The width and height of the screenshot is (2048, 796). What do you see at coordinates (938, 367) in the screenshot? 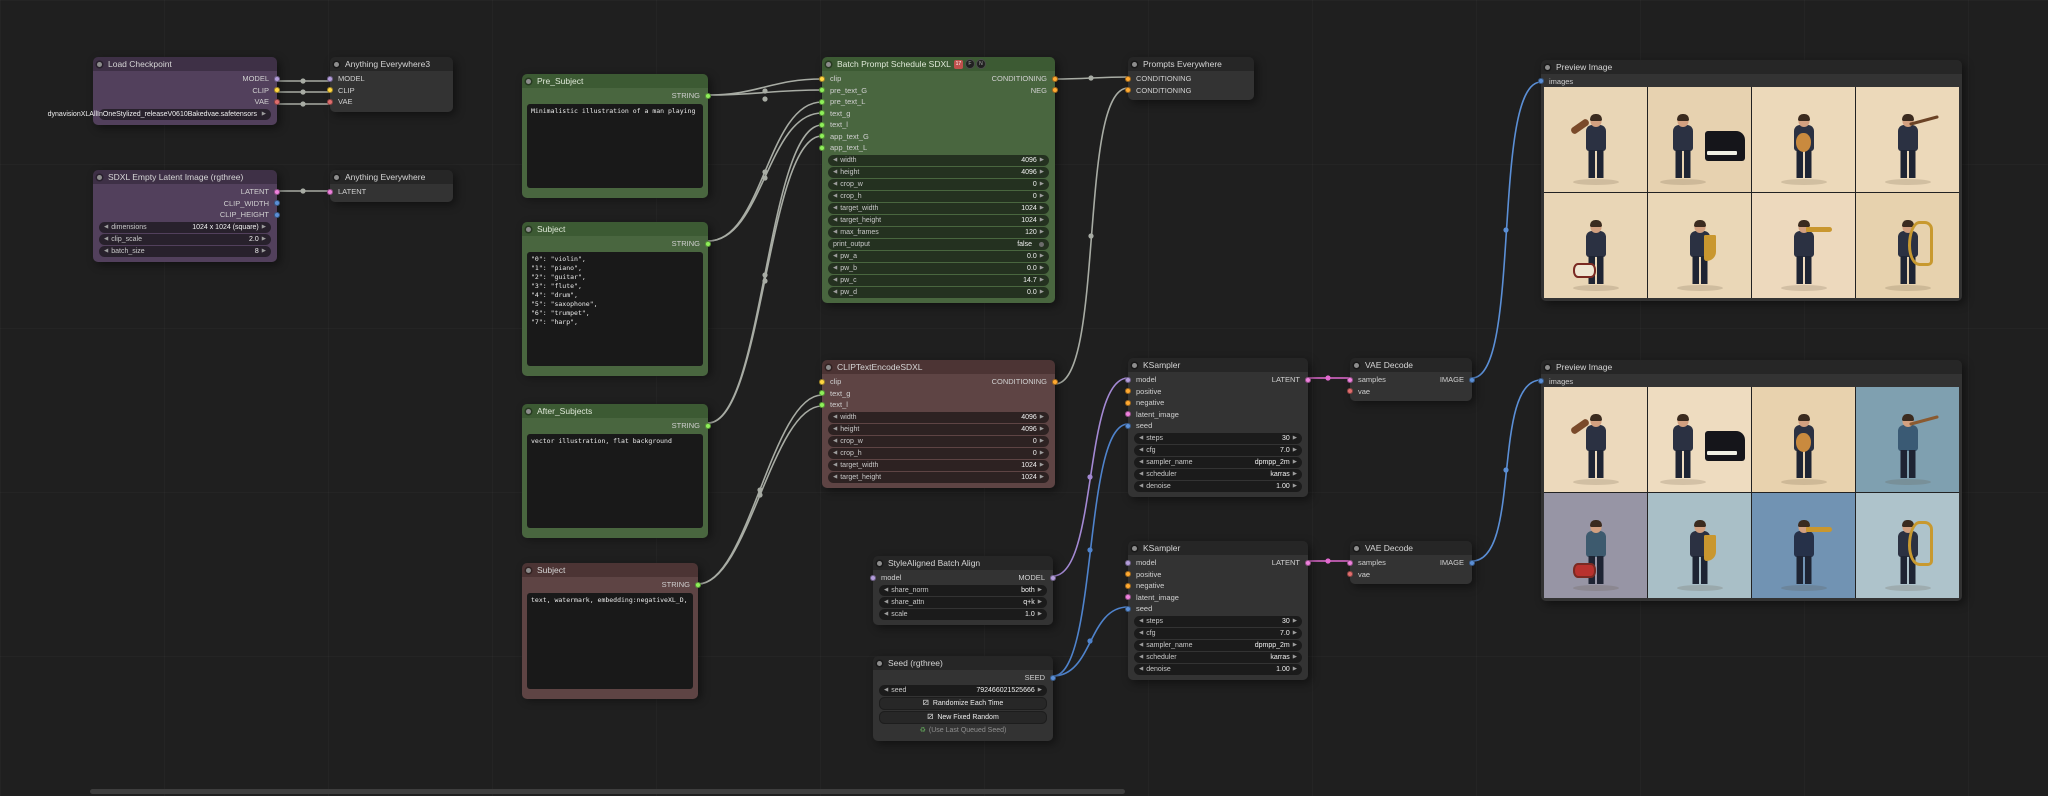
I see `node-title-bar: CLIPTextEncodeSDXL` at bounding box center [938, 367].